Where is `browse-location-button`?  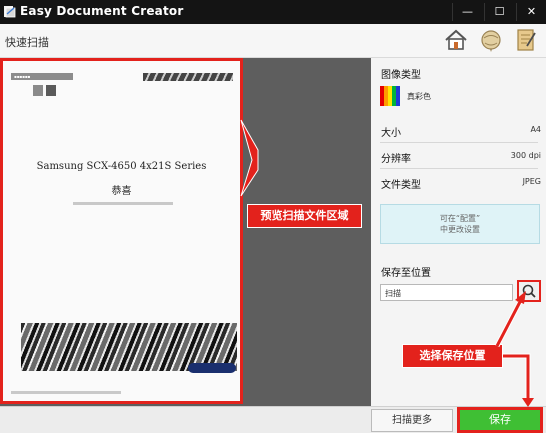 browse-location-button is located at coordinates (529, 291).